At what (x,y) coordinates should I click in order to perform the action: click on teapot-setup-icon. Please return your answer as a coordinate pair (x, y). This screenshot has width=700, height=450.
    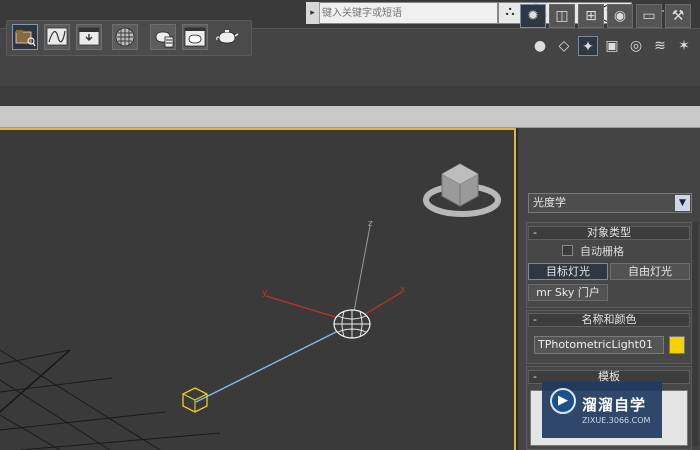
    Looking at the image, I should click on (164, 39).